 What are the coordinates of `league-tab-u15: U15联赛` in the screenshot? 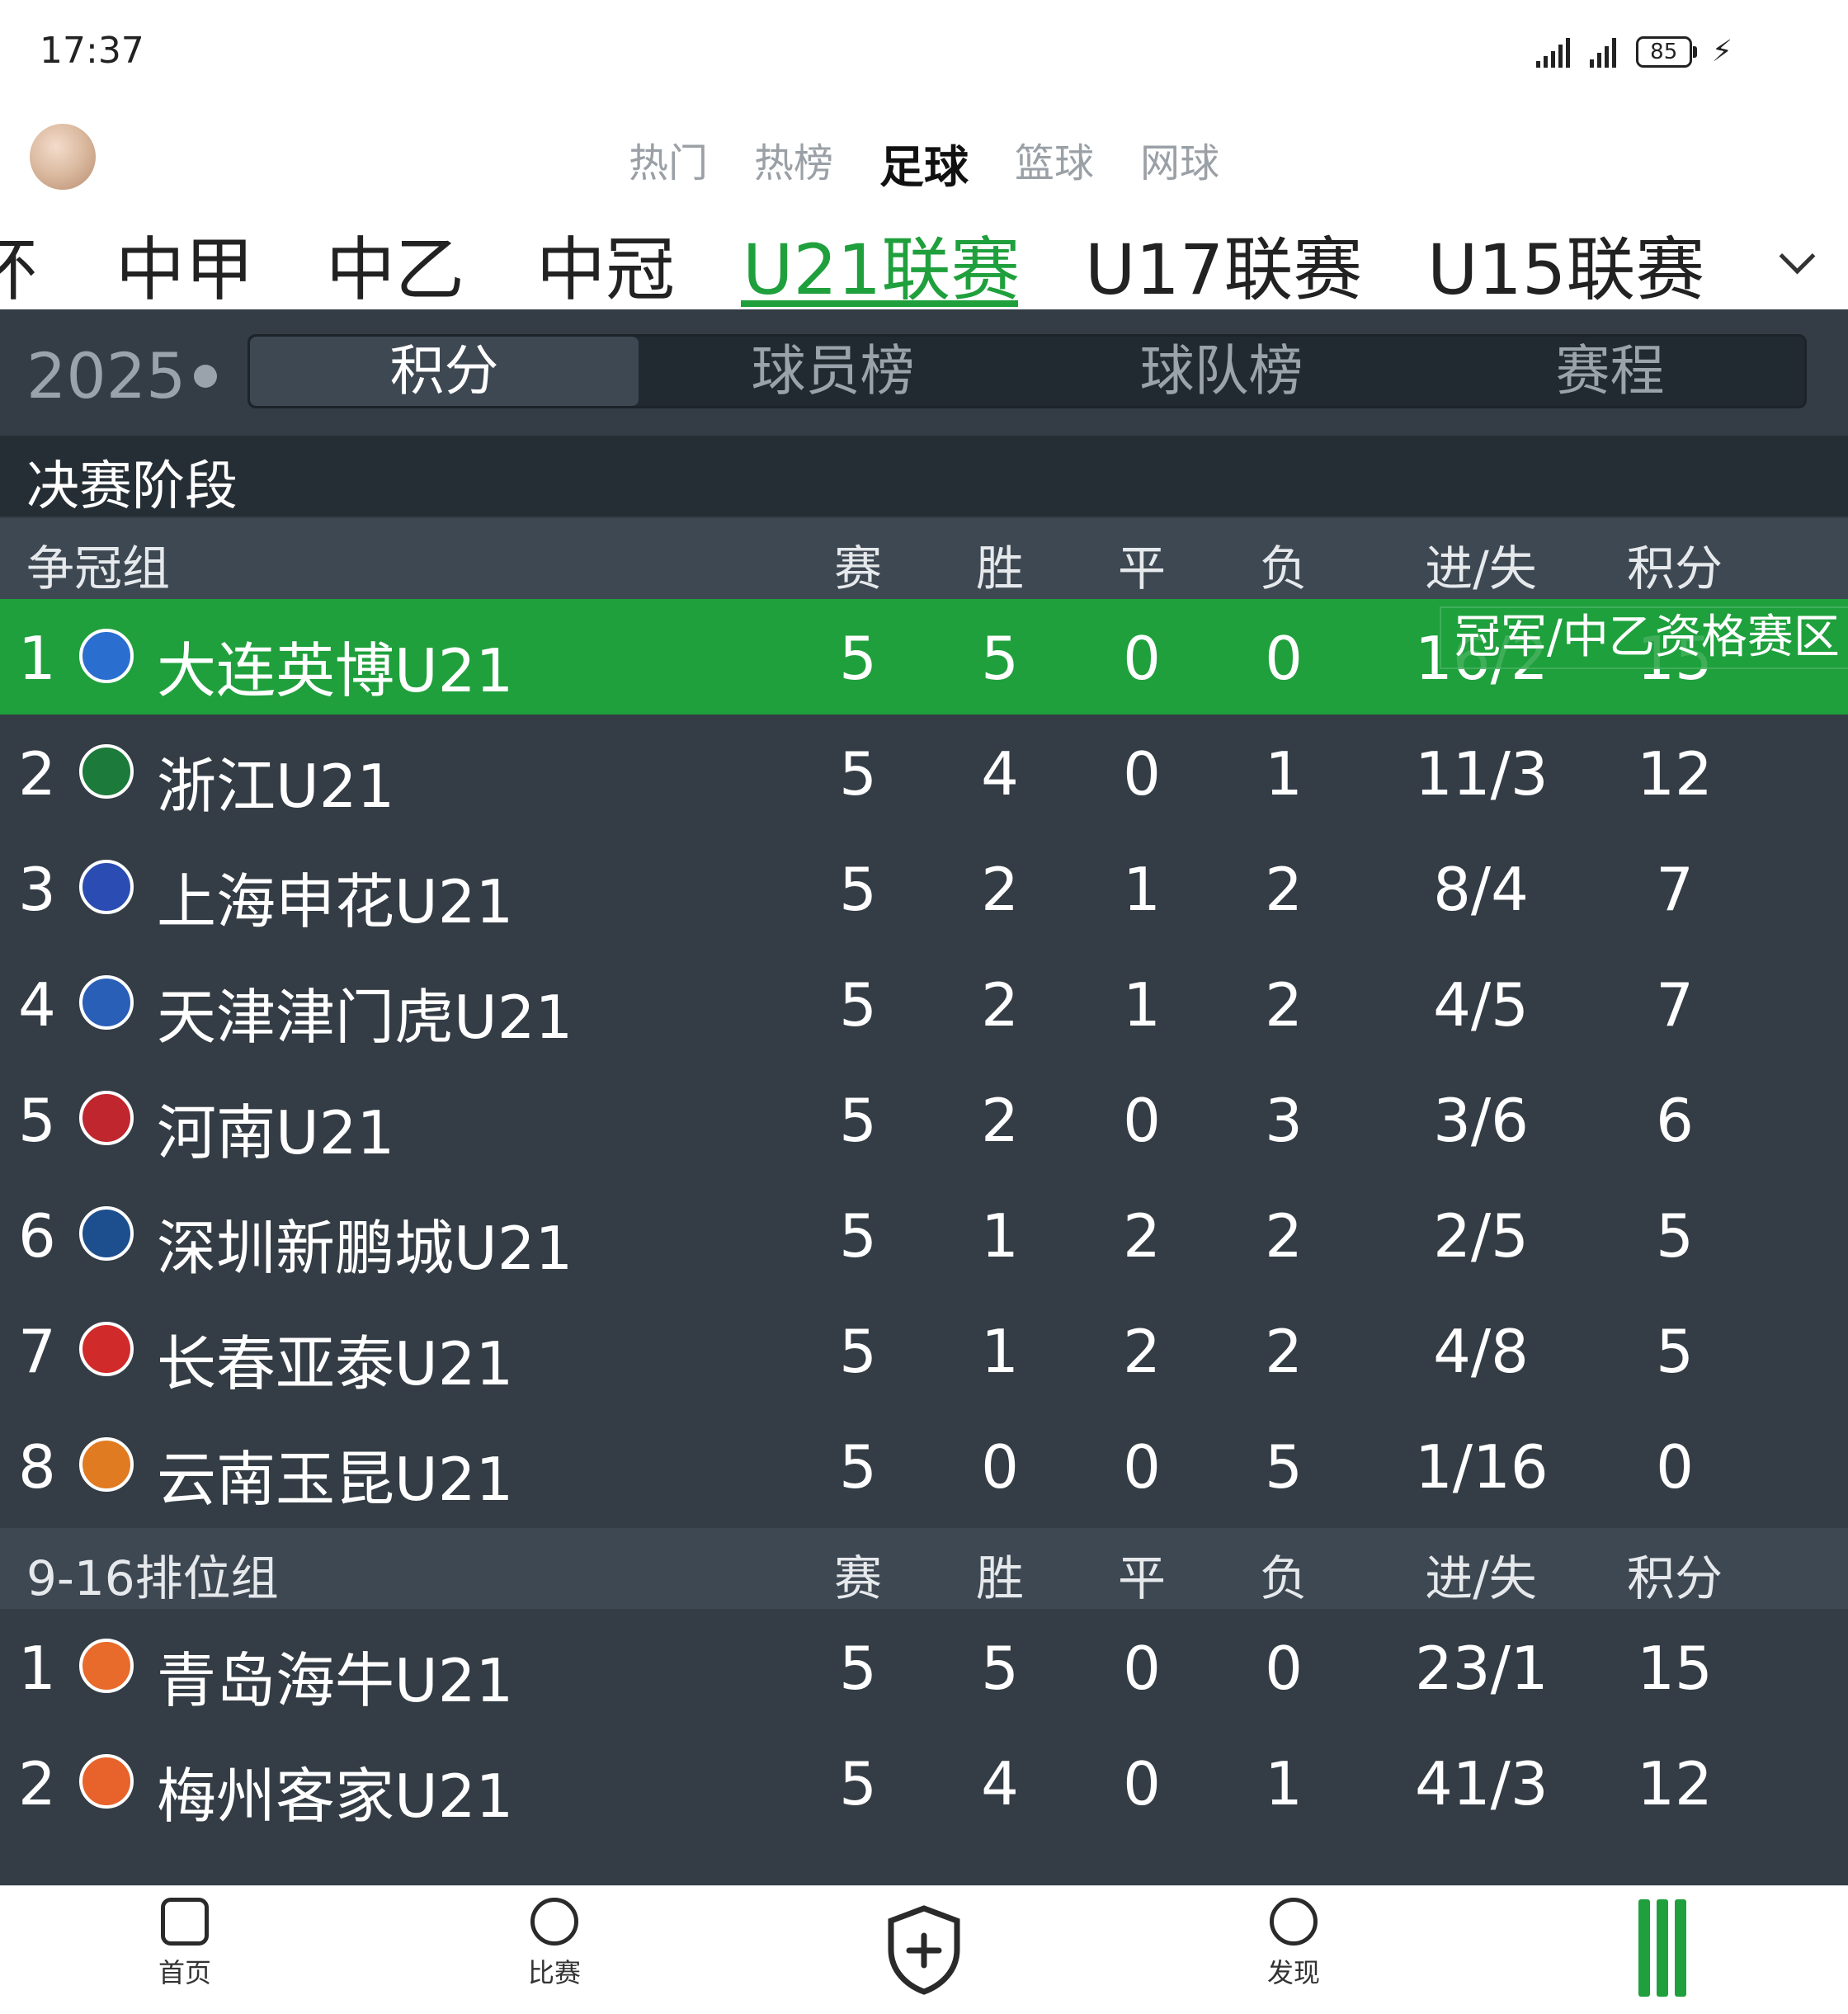 It's located at (1565, 264).